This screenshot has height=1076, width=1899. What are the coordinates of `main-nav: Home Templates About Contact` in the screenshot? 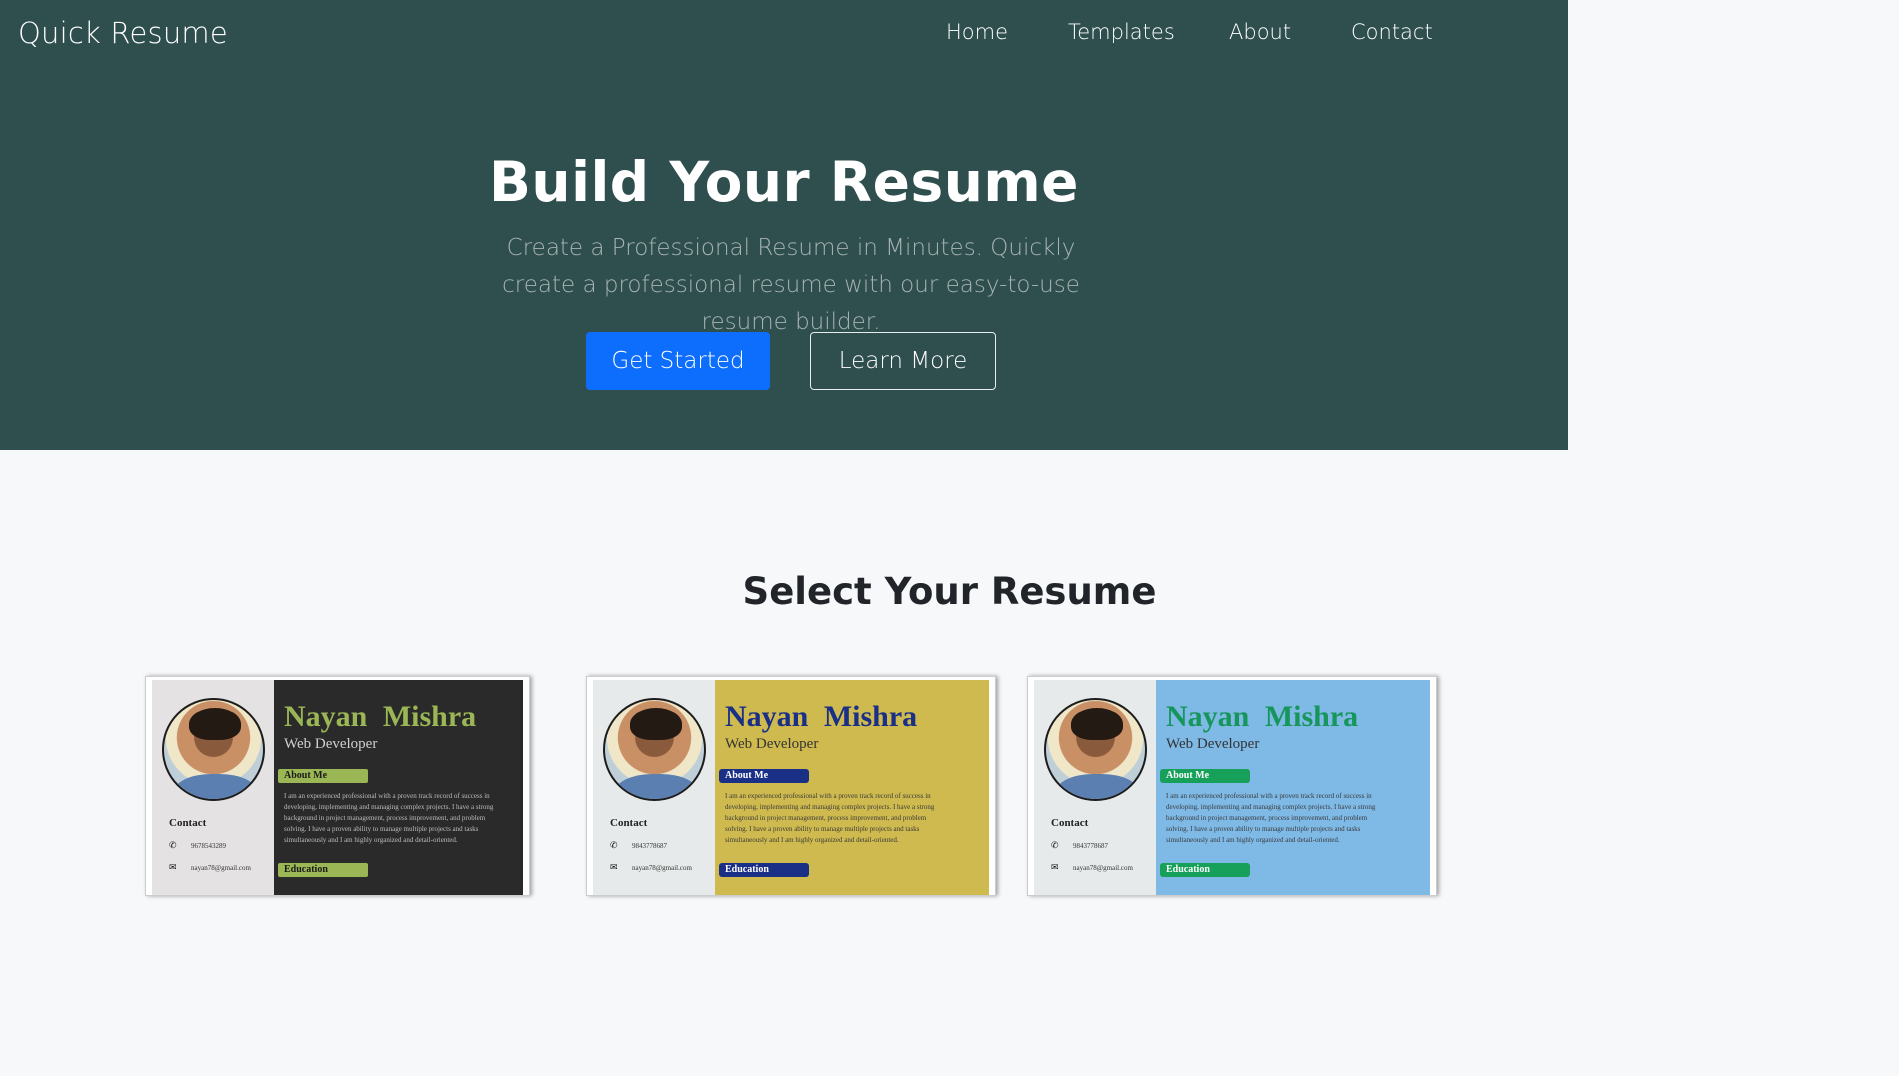 It's located at (784, 35).